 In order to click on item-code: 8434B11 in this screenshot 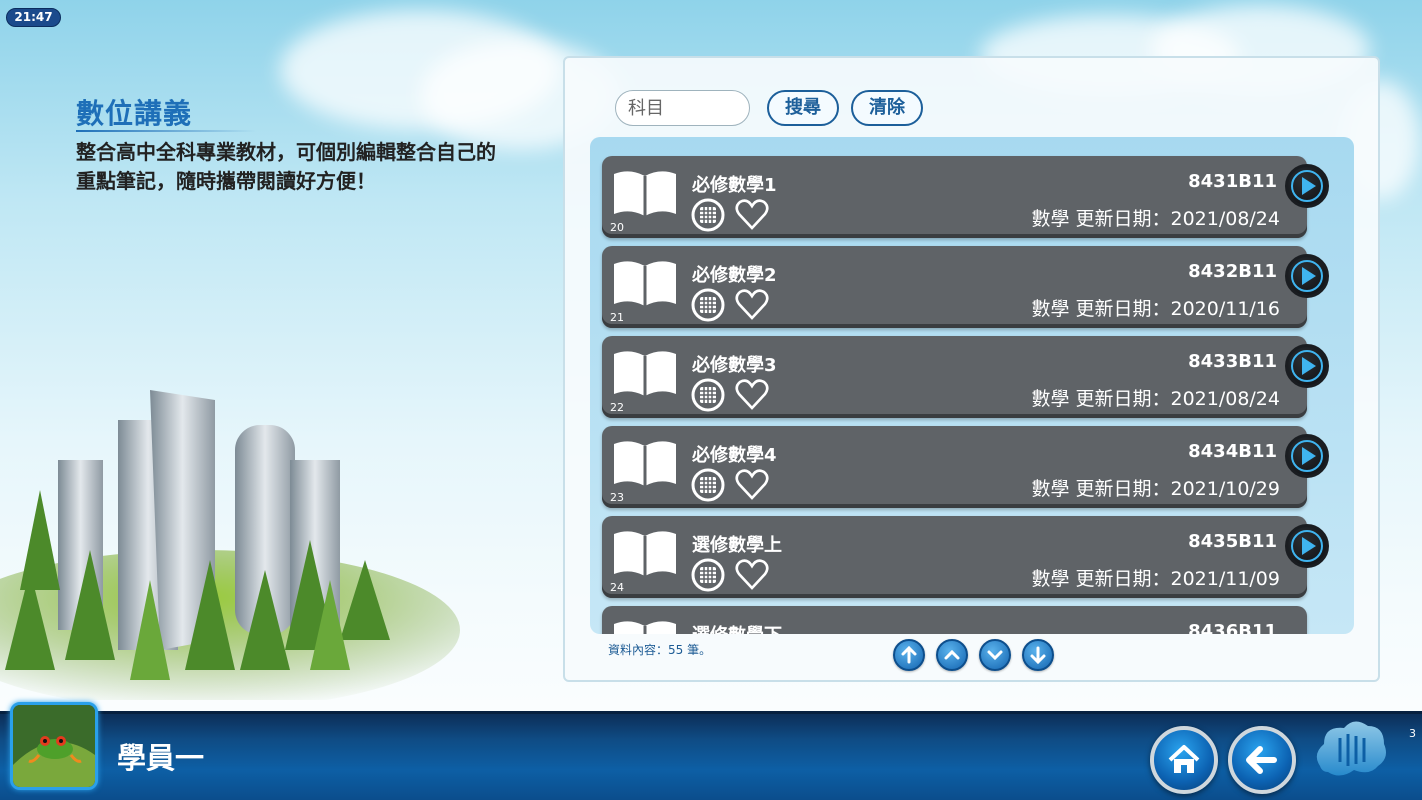, I will do `click(1232, 451)`.